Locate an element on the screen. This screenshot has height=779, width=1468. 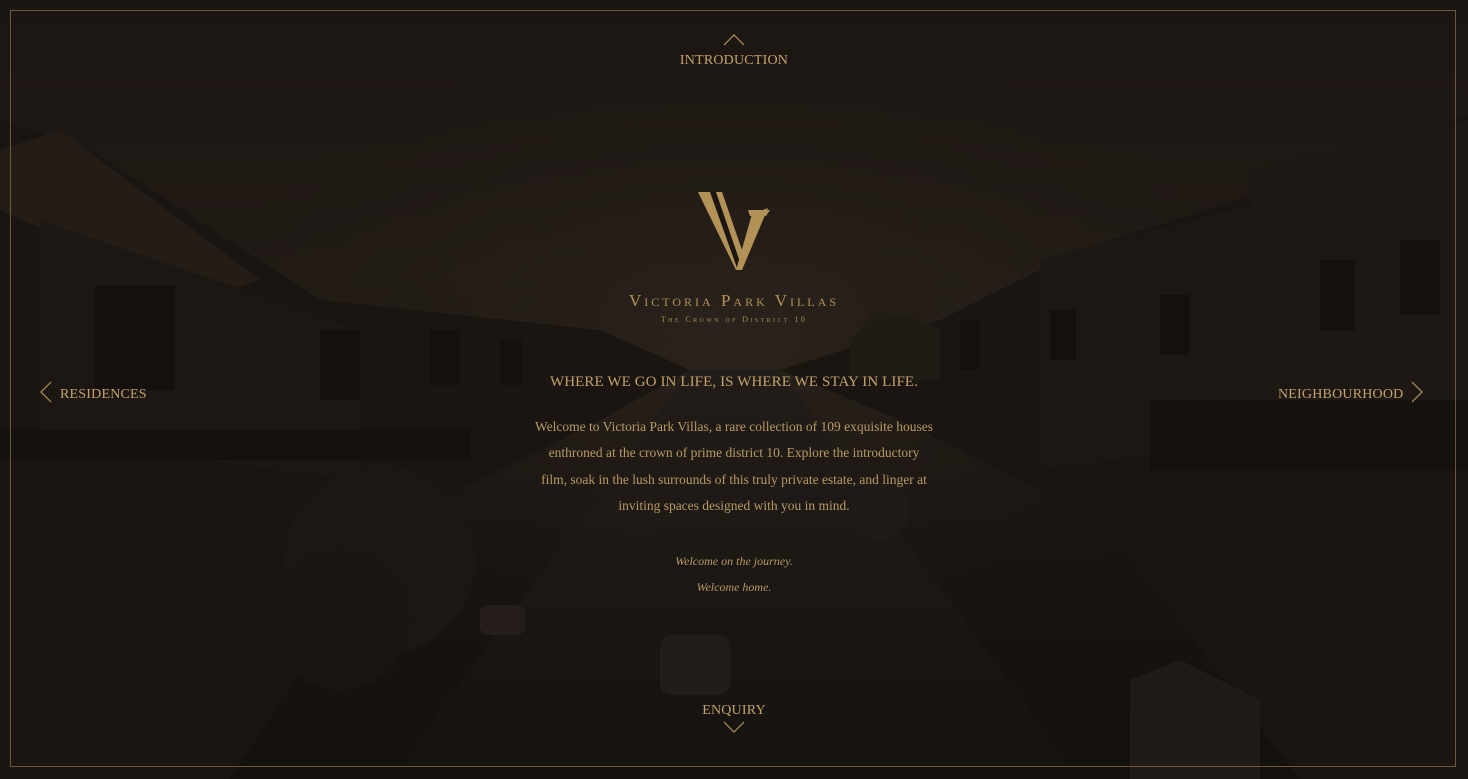
nav-introduction-label: INTRODUCTION is located at coordinates (734, 60).